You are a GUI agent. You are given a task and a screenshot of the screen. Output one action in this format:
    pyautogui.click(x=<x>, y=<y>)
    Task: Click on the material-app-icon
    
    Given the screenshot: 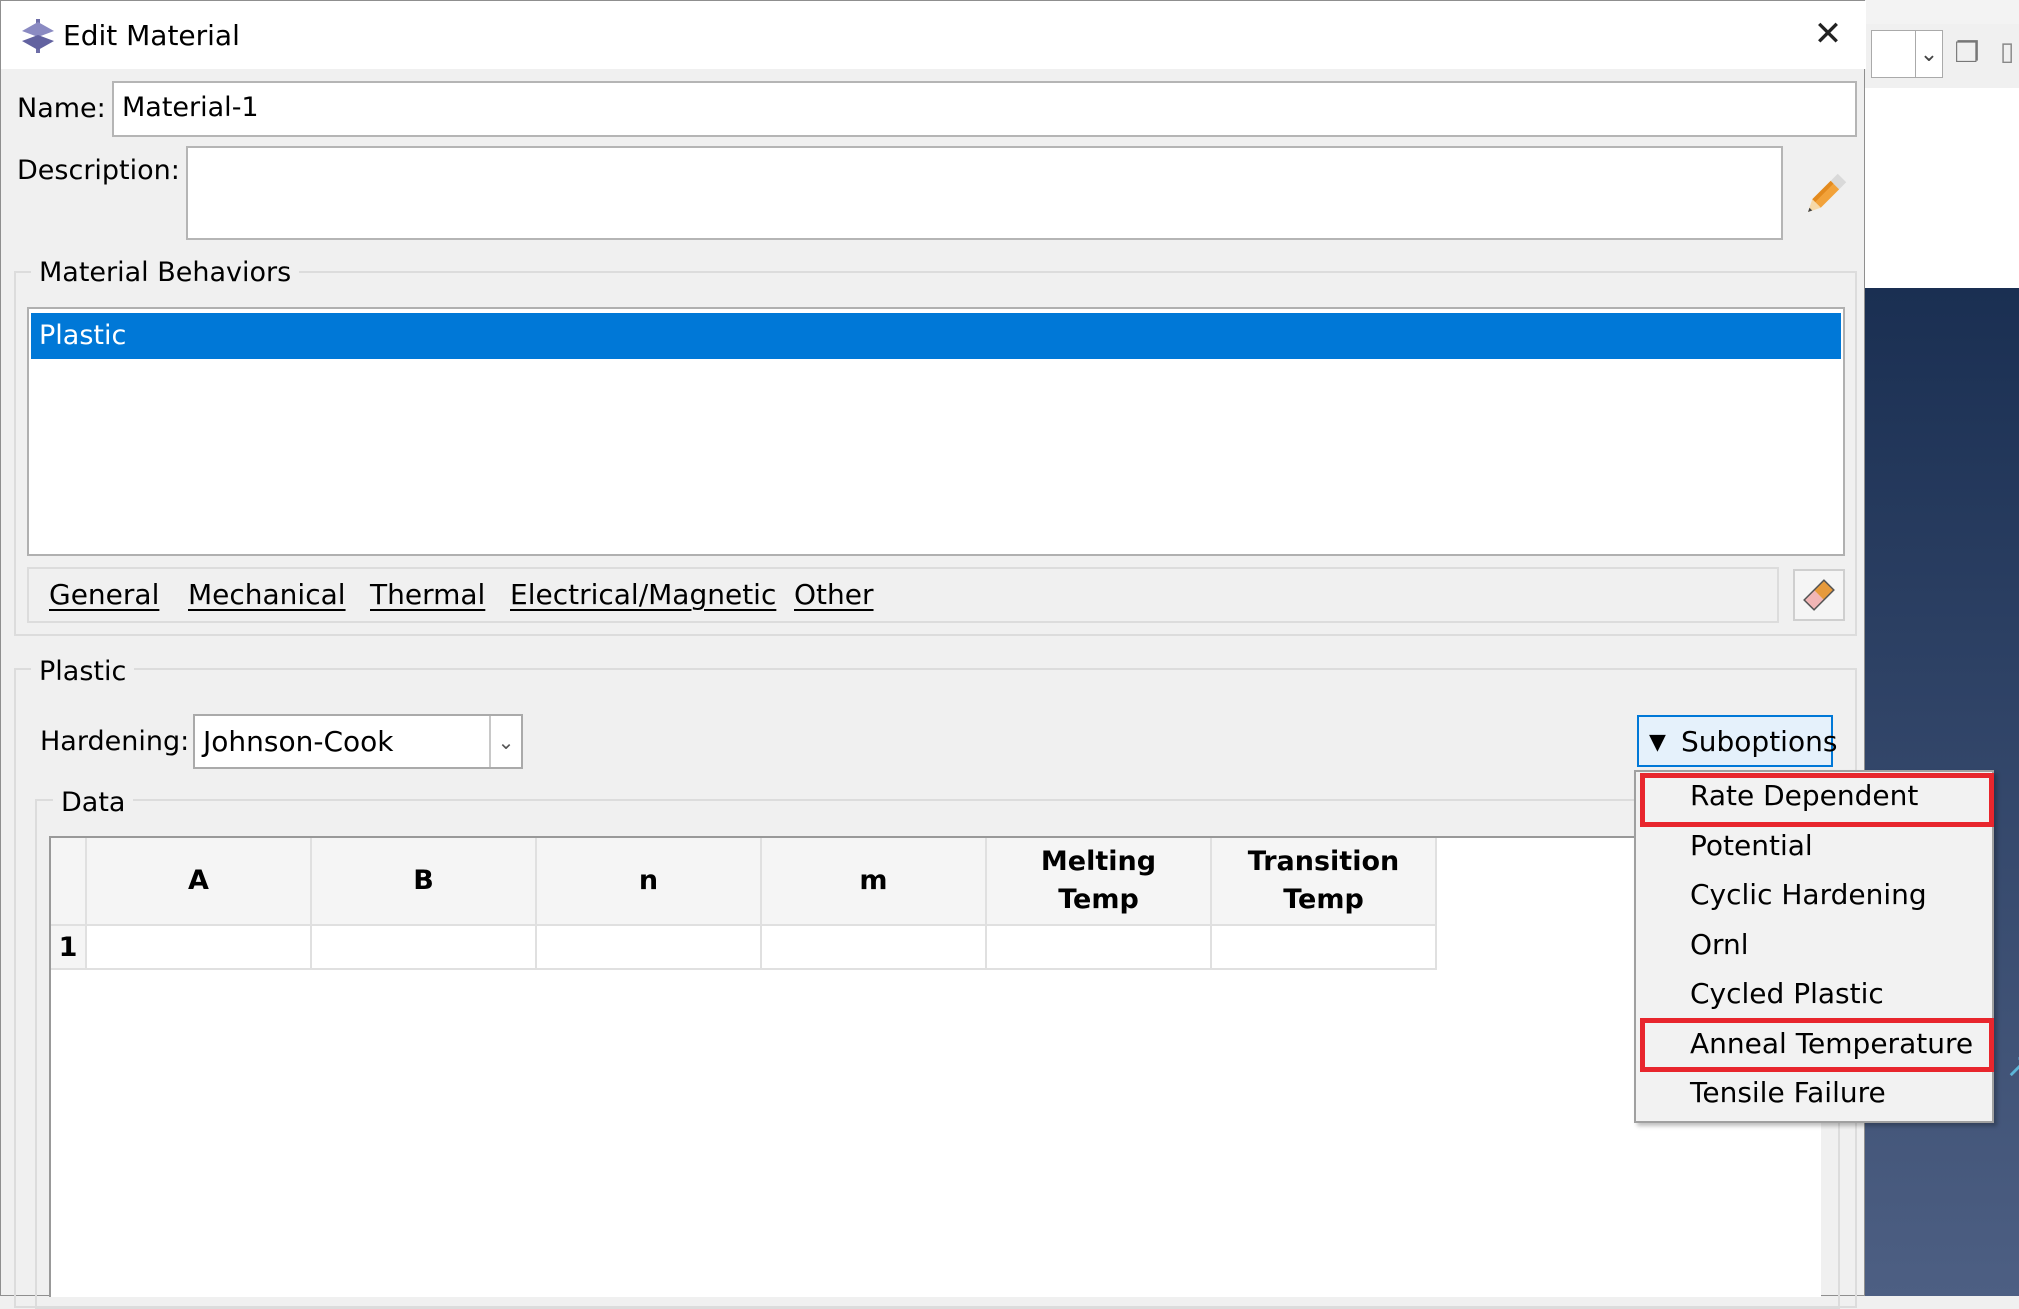 What is the action you would take?
    pyautogui.click(x=38, y=36)
    